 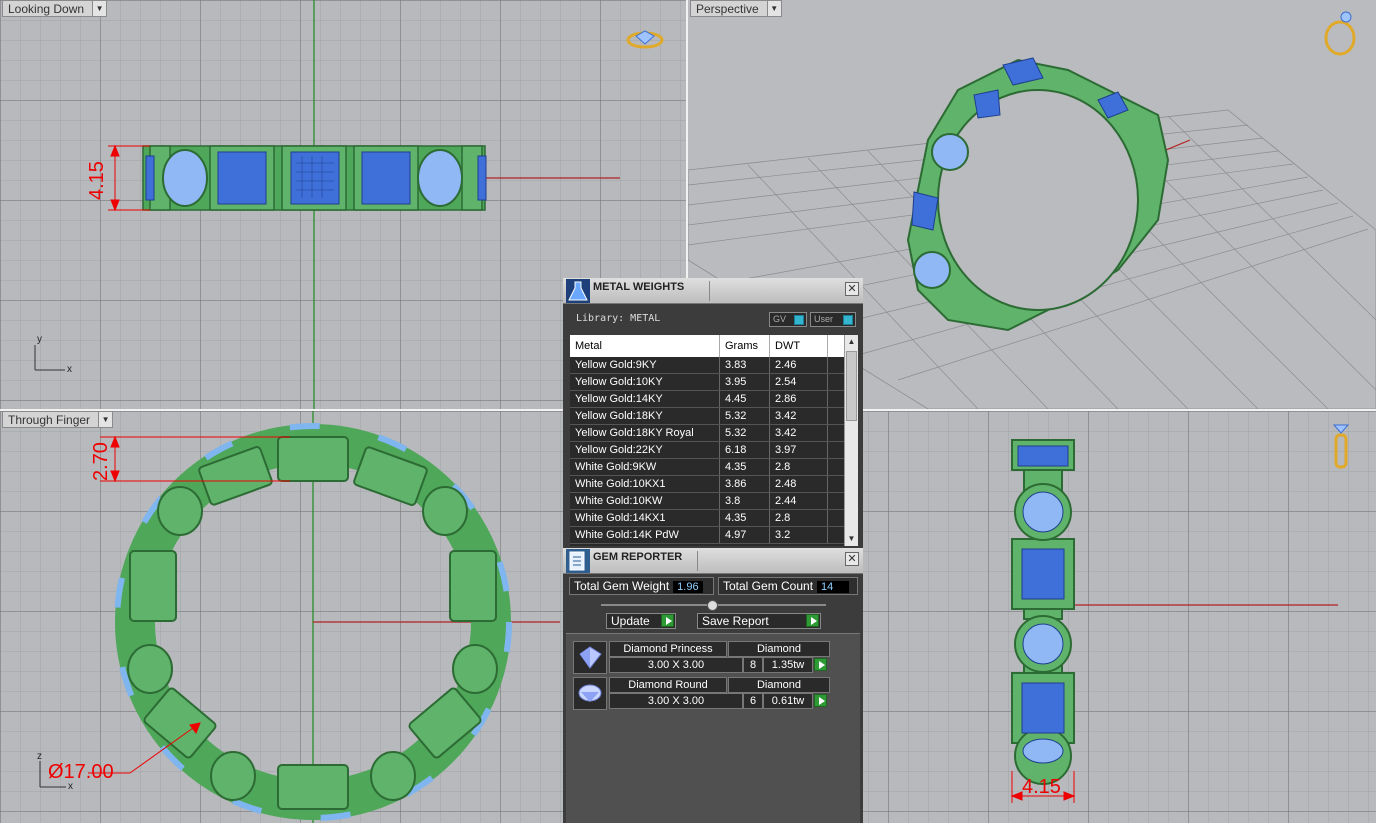 I want to click on toggle-knob-icon, so click(x=848, y=320).